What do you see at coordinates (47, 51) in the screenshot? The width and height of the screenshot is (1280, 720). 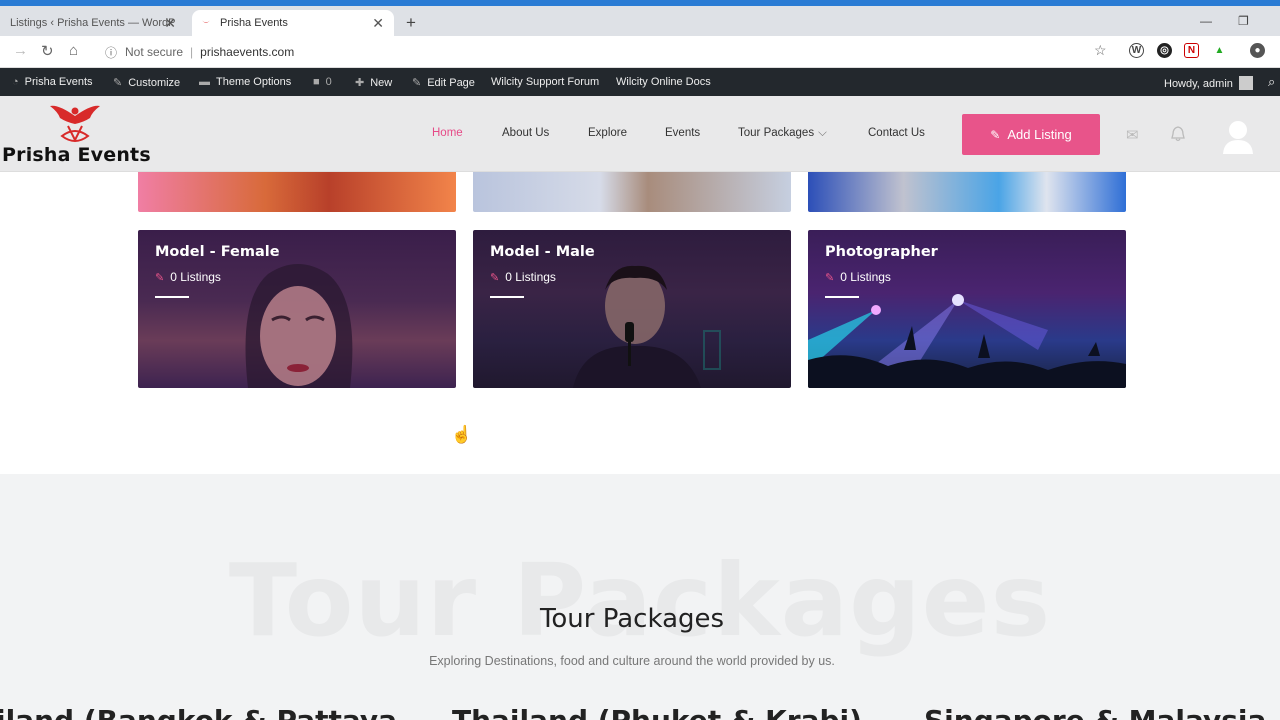 I see `reload-icon: ↻` at bounding box center [47, 51].